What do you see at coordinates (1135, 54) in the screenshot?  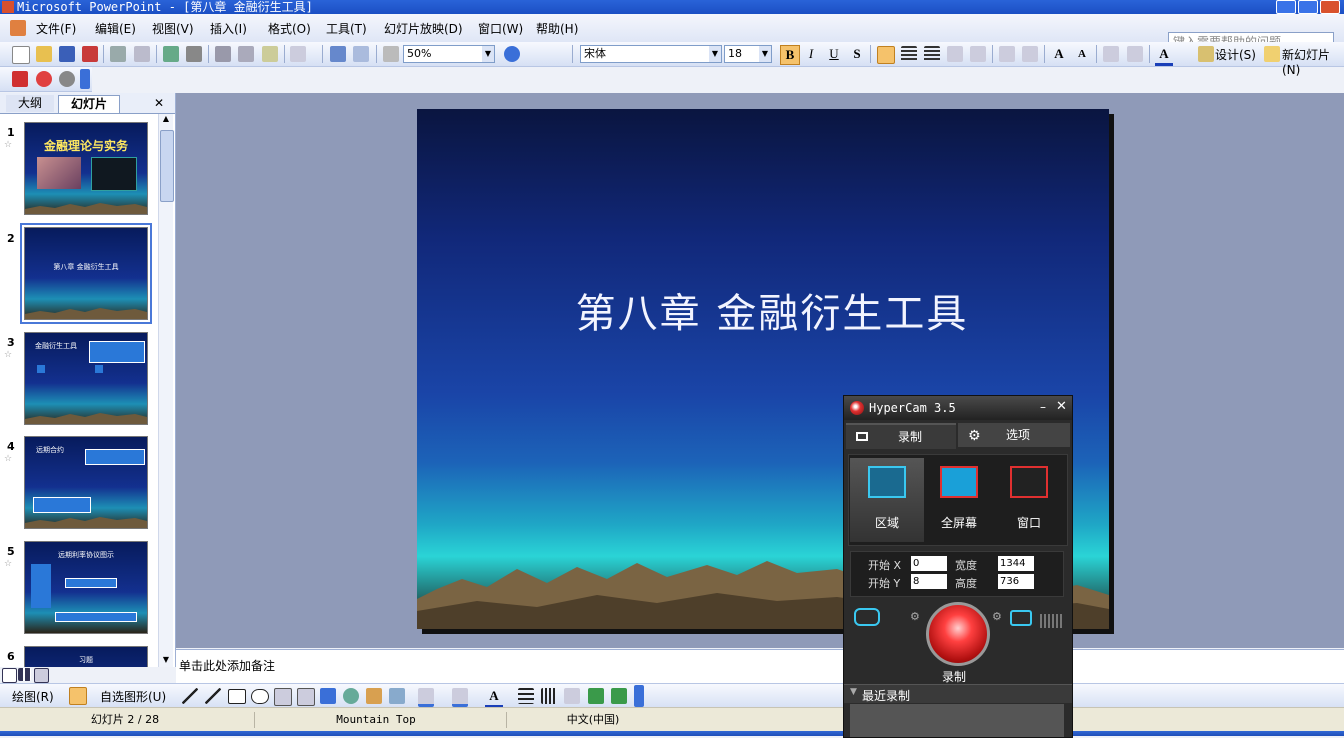 I see `increase-indent-icon` at bounding box center [1135, 54].